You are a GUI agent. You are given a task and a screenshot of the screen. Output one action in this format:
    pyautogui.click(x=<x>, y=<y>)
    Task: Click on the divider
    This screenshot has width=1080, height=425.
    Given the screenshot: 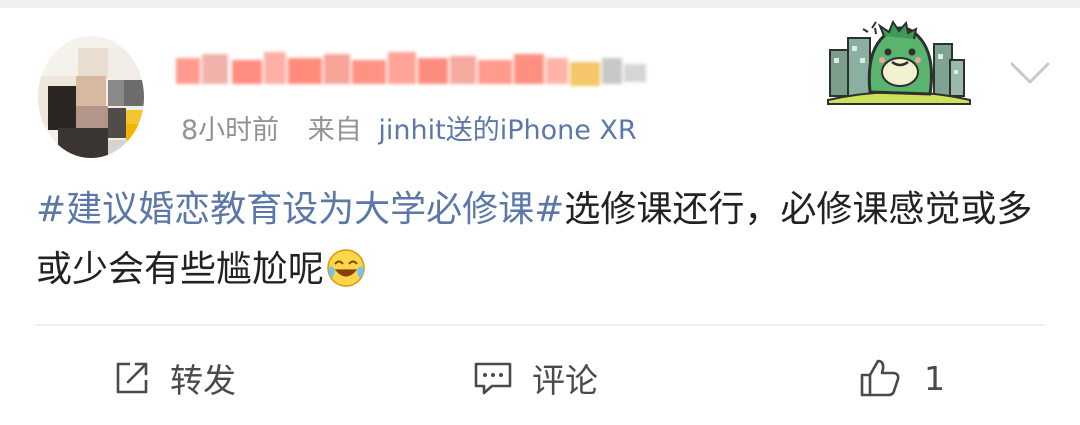 What is the action you would take?
    pyautogui.click(x=540, y=325)
    